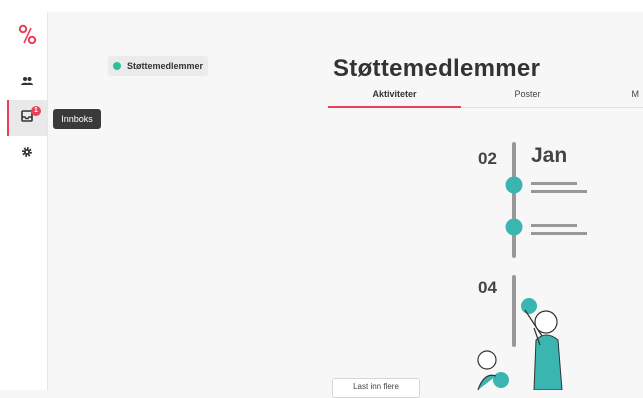 This screenshot has width=643, height=398. Describe the element at coordinates (117, 66) in the screenshot. I see `status-dot` at that location.